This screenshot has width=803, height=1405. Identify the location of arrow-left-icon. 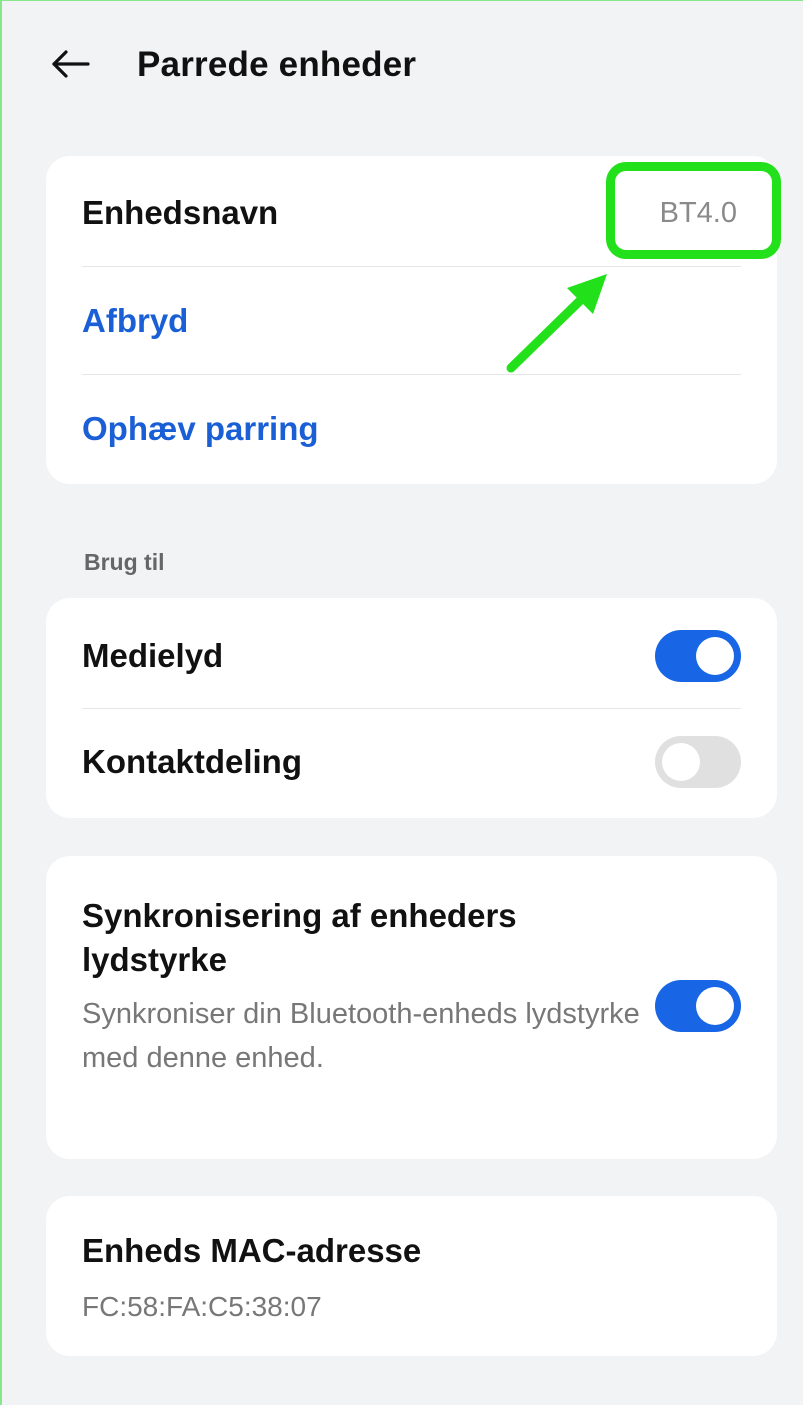
(71, 64).